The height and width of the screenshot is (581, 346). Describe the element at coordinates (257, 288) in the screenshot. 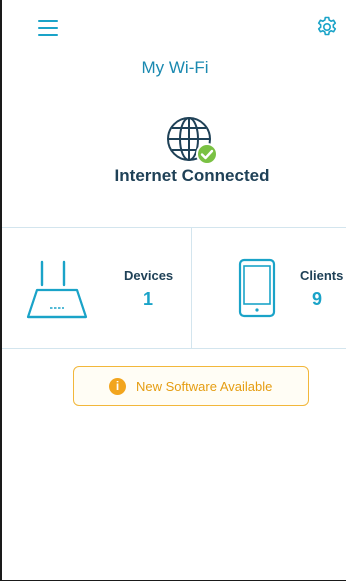

I see `phone-icon` at that location.